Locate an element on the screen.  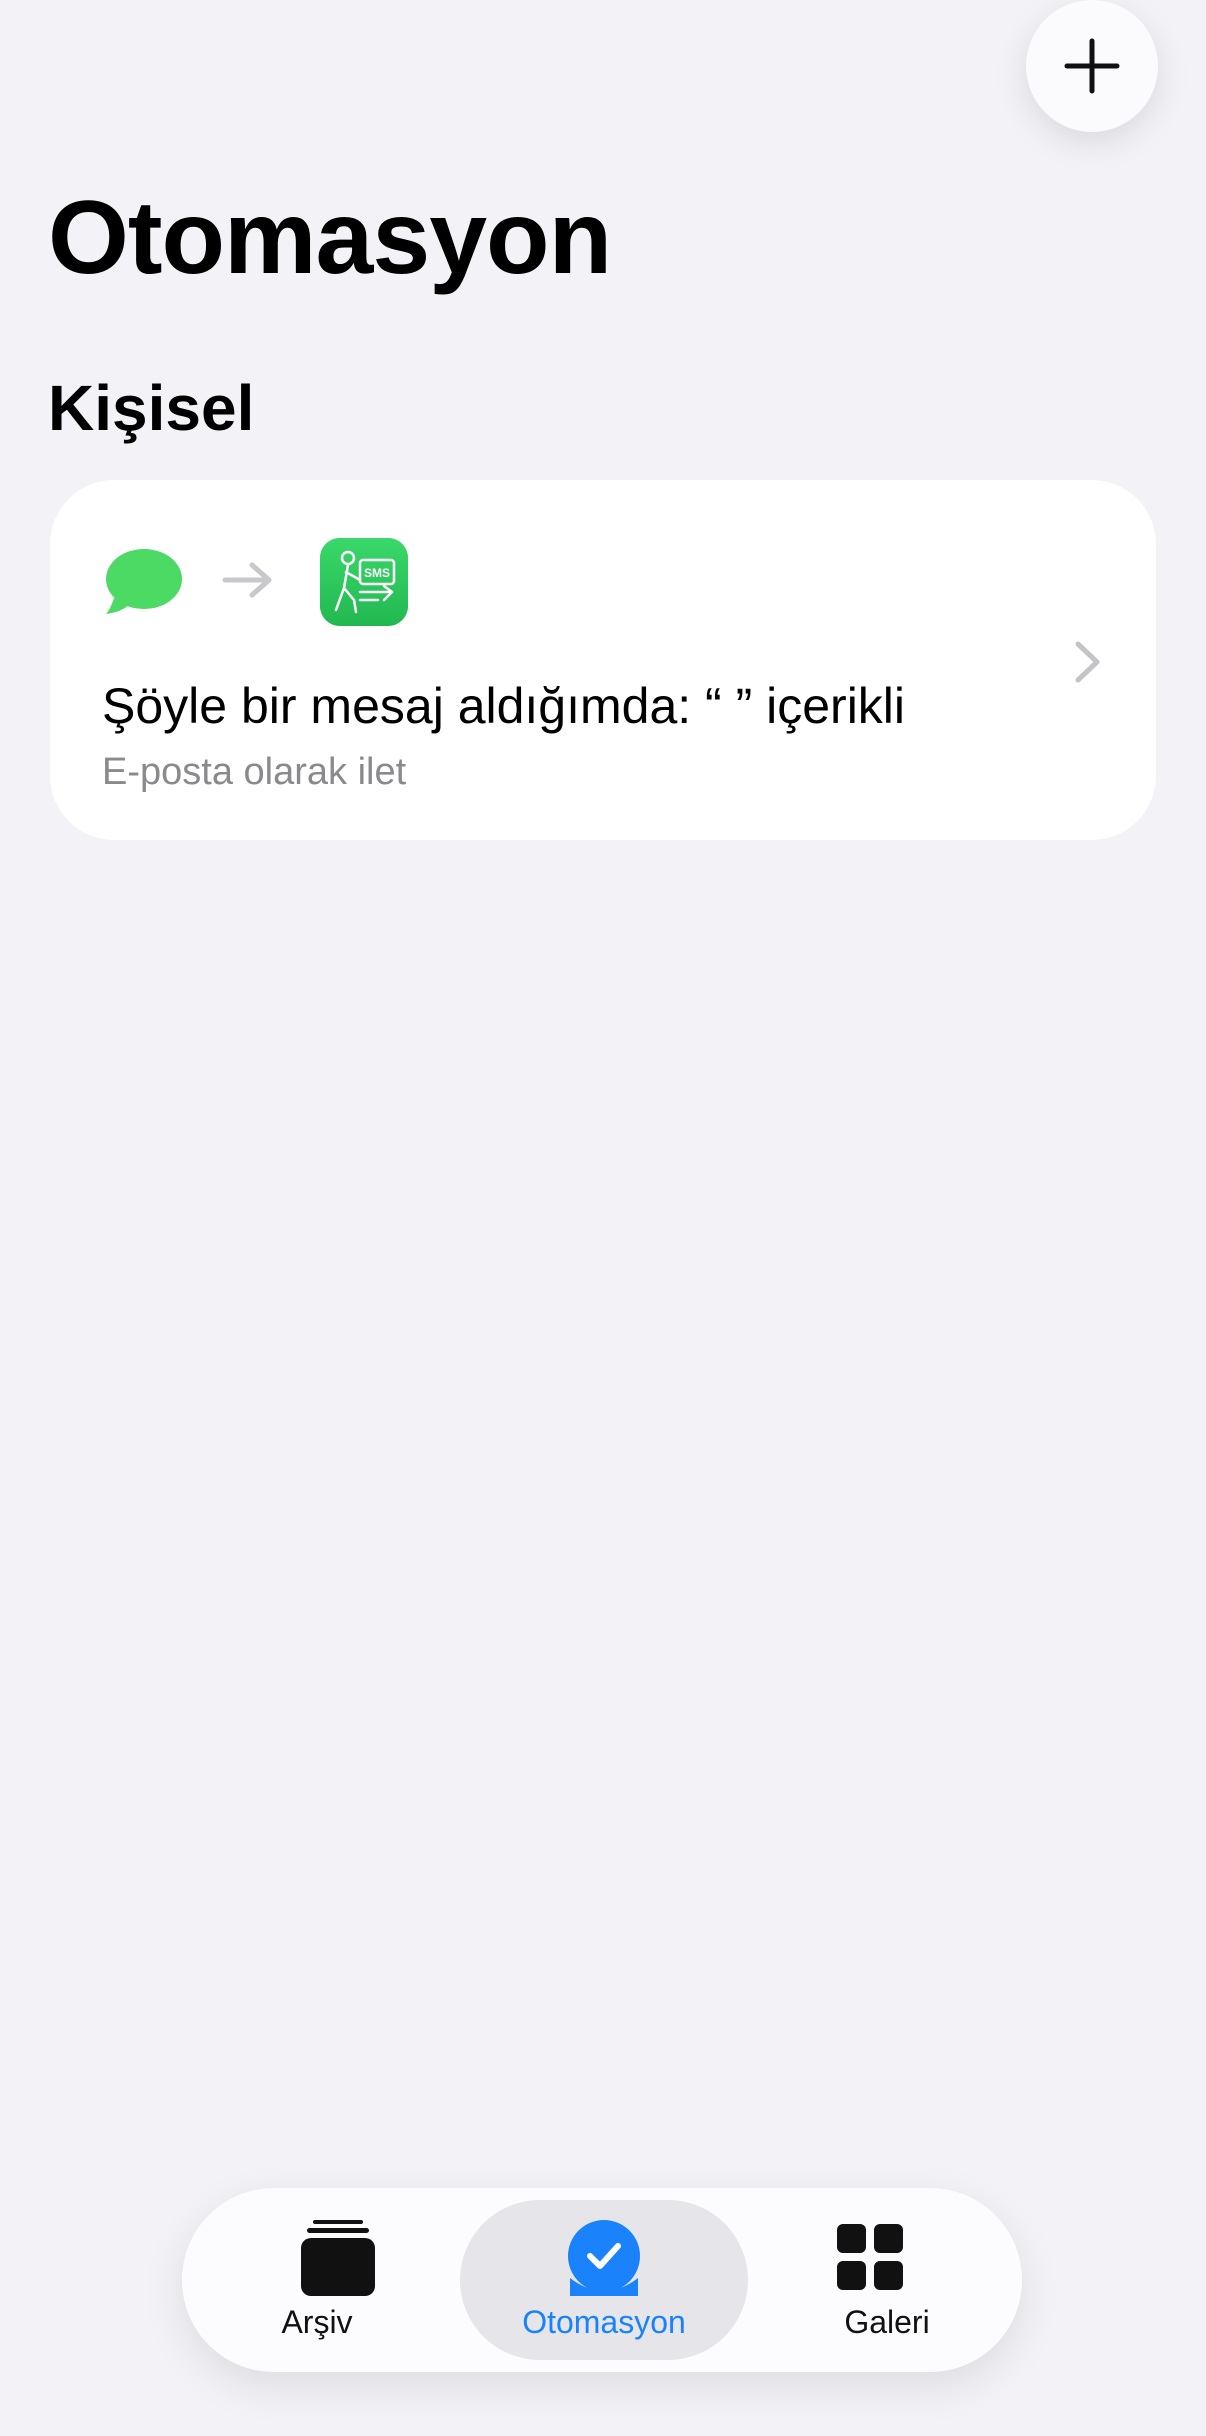
tab-bar: Arşiv Otomasyon Galeri is located at coordinates (602, 2280).